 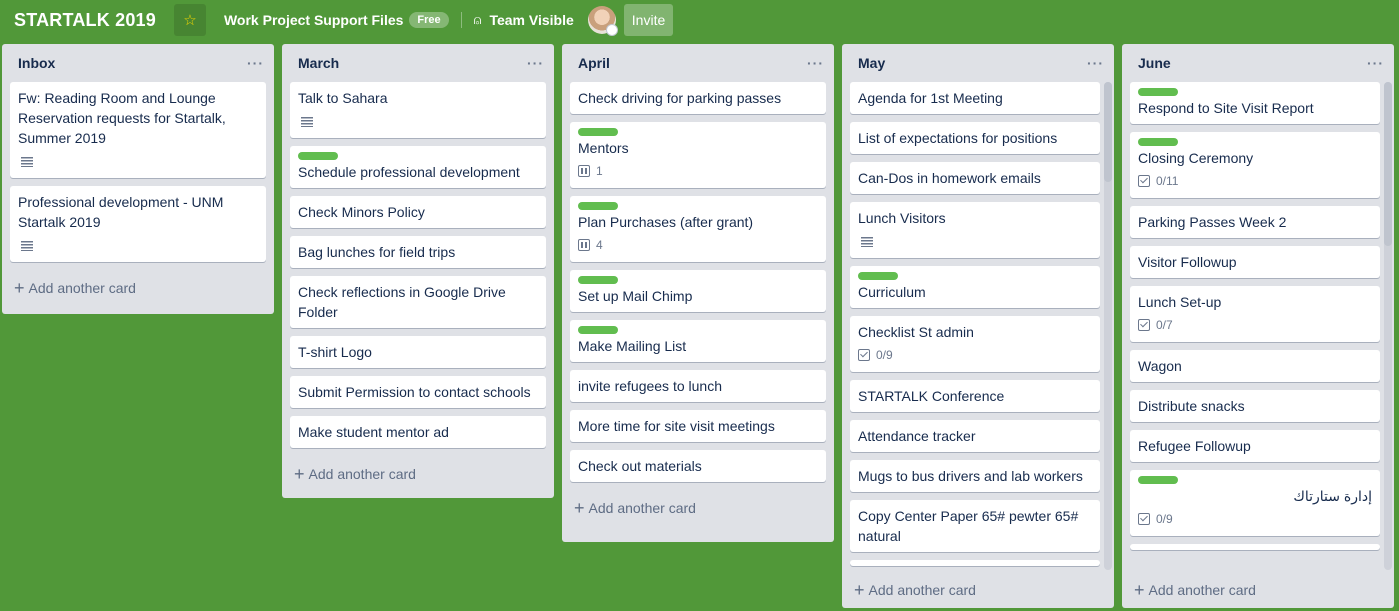 What do you see at coordinates (461, 20) in the screenshot?
I see `header-divider` at bounding box center [461, 20].